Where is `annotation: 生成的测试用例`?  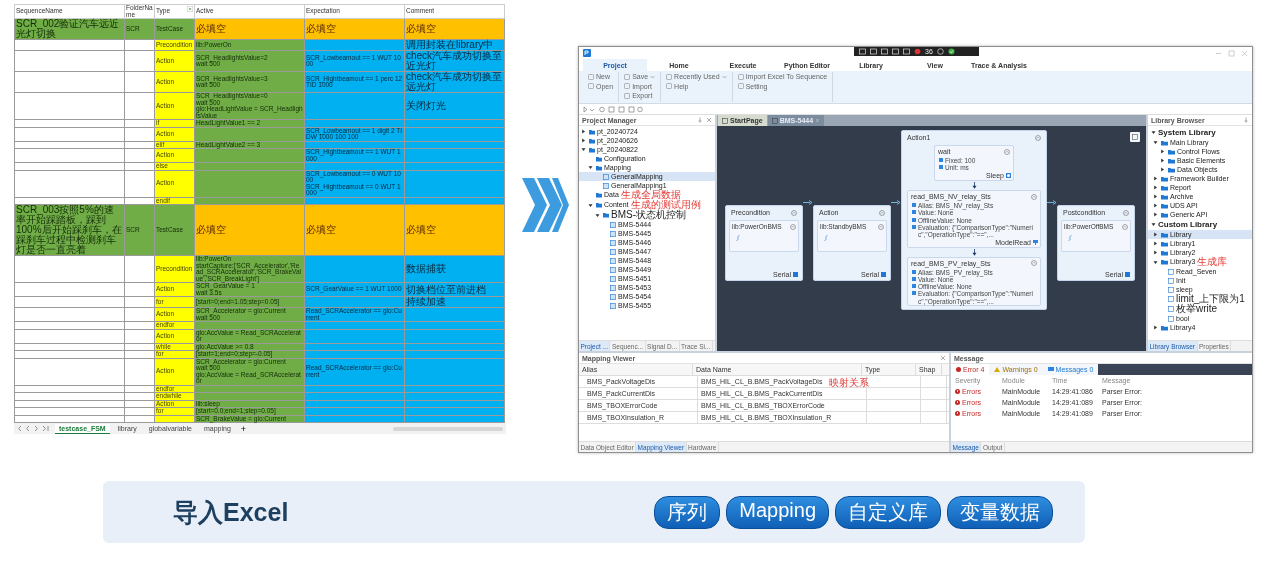
annotation: 生成的测试用例 is located at coordinates (665, 205).